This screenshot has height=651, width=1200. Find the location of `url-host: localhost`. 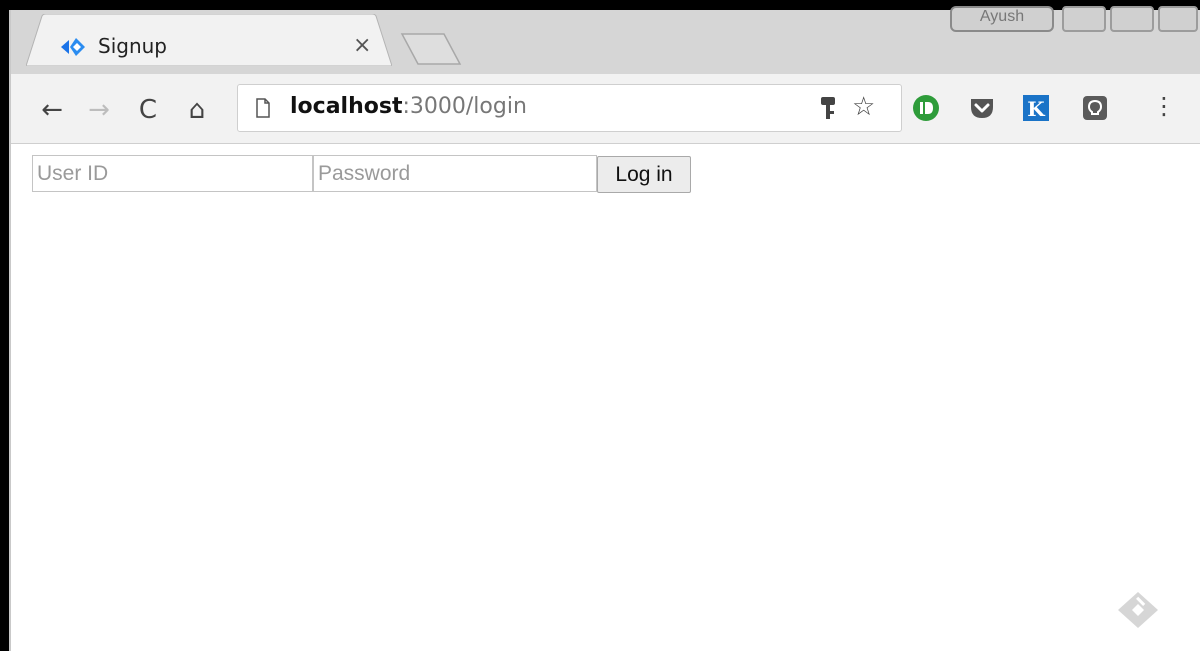

url-host: localhost is located at coordinates (346, 106).